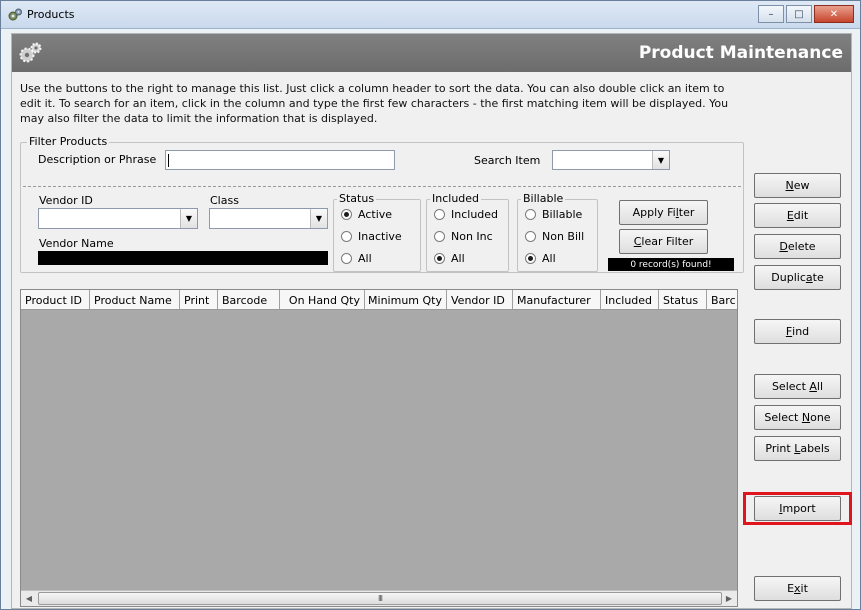 Image resolution: width=861 pixels, height=610 pixels. I want to click on select-all-button: Select All, so click(797, 386).